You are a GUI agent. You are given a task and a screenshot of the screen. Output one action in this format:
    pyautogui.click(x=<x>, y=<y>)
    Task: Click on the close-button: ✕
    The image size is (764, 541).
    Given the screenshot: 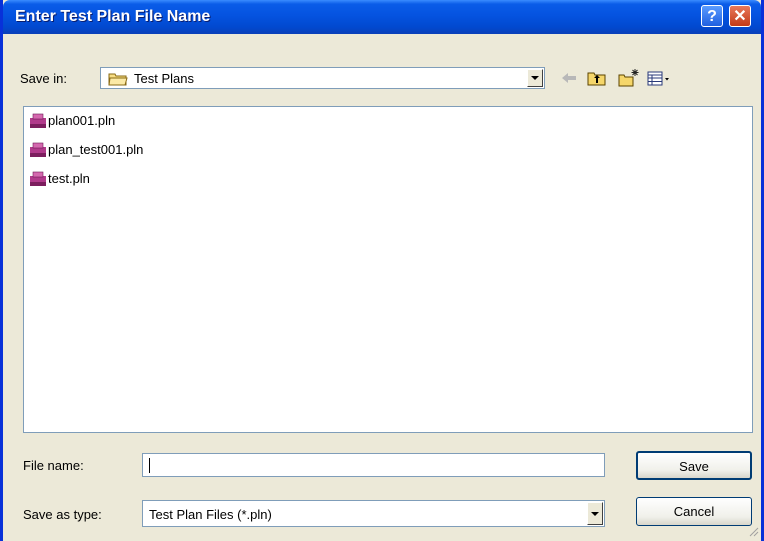 What is the action you would take?
    pyautogui.click(x=740, y=16)
    